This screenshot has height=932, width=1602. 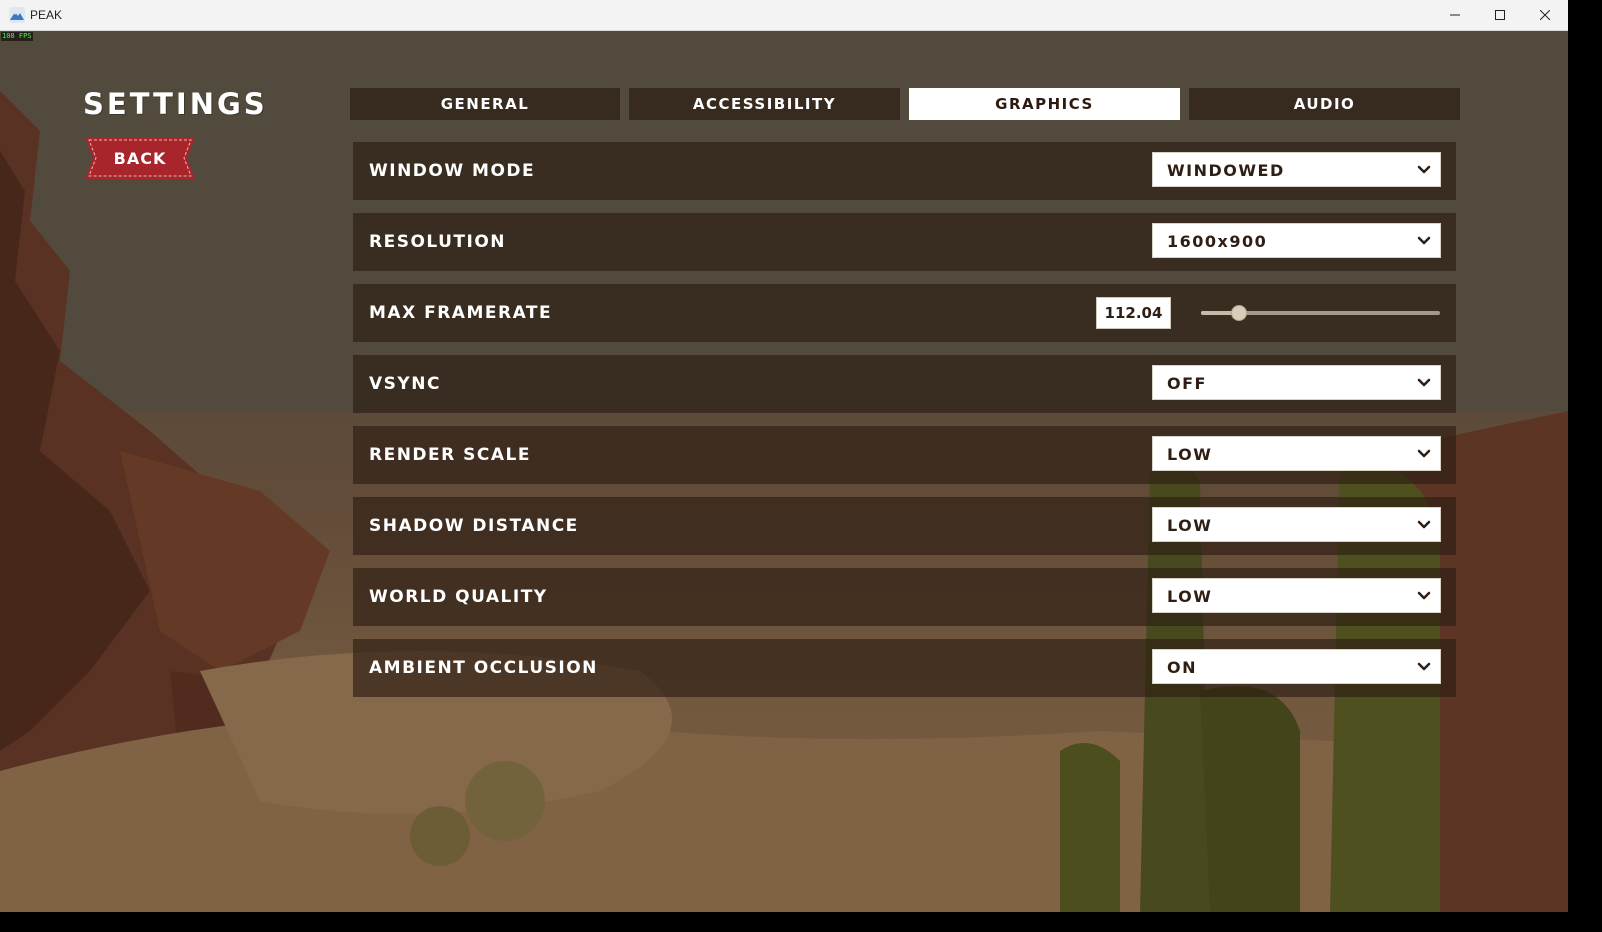 What do you see at coordinates (405, 384) in the screenshot?
I see `setting-label: VSYNC` at bounding box center [405, 384].